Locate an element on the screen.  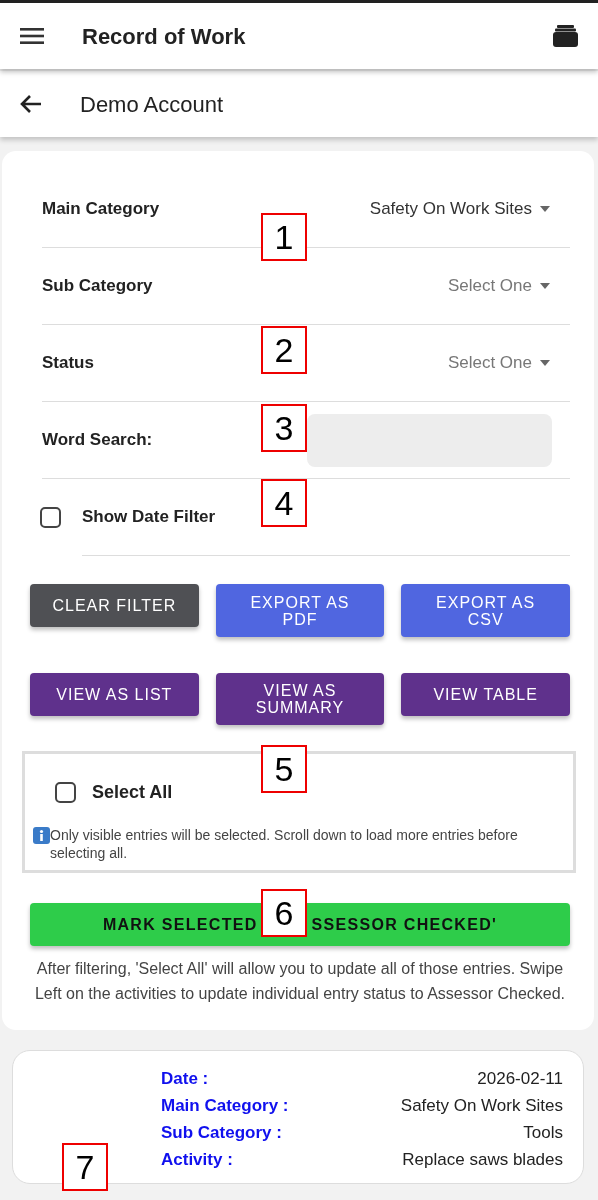
annotation-marker: 2 is located at coordinates (284, 350).